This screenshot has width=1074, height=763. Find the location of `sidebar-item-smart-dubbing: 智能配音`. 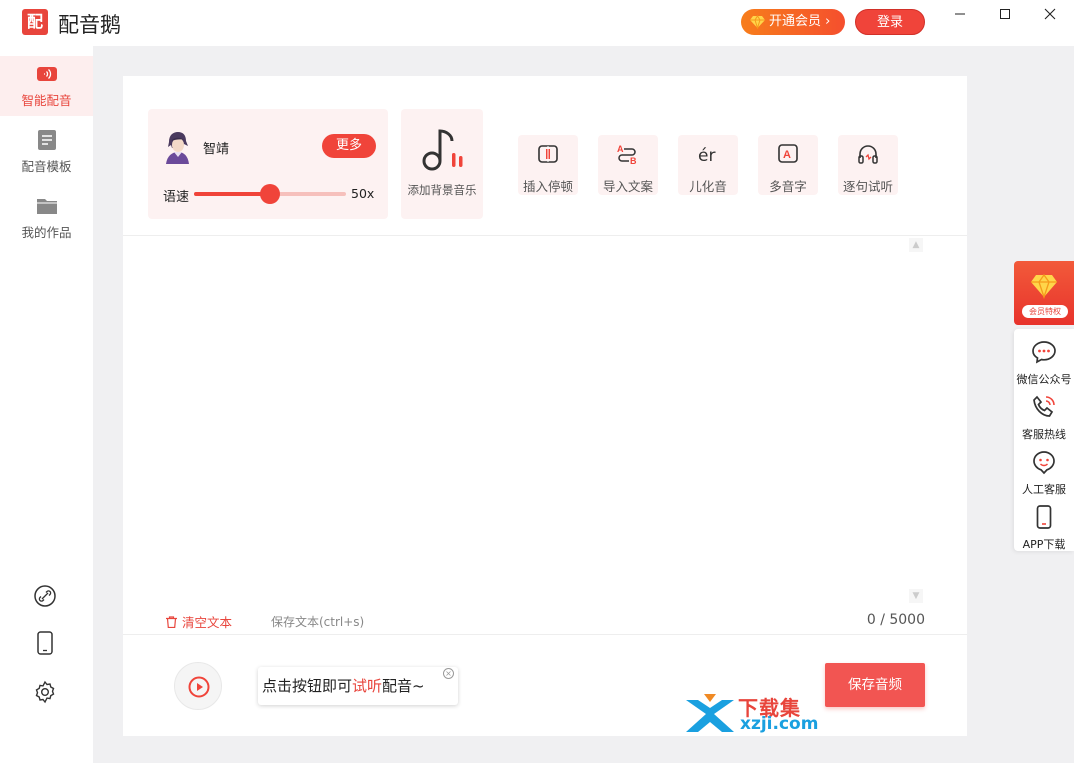

sidebar-item-smart-dubbing: 智能配音 is located at coordinates (46, 86).